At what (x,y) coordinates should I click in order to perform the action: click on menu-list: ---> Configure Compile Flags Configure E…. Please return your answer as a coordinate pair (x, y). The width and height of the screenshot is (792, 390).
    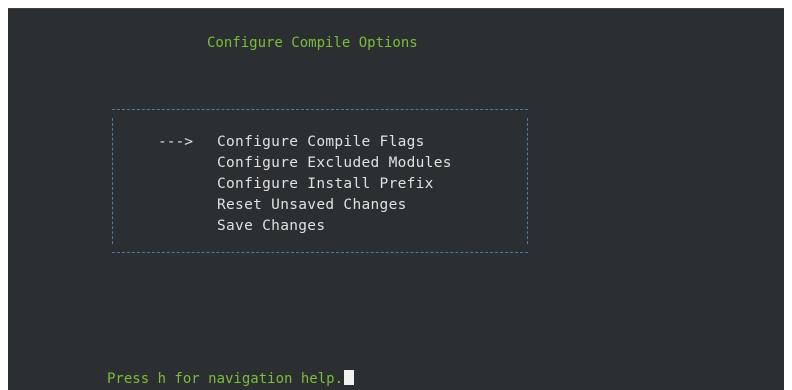
    Looking at the image, I should click on (304, 184).